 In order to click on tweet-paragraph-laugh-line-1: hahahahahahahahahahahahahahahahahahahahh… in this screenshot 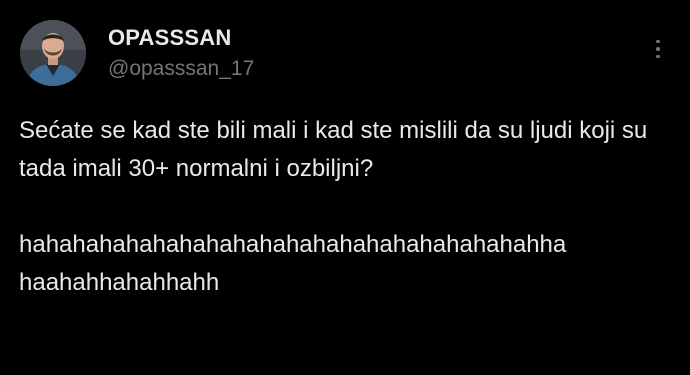, I will do `click(293, 244)`.